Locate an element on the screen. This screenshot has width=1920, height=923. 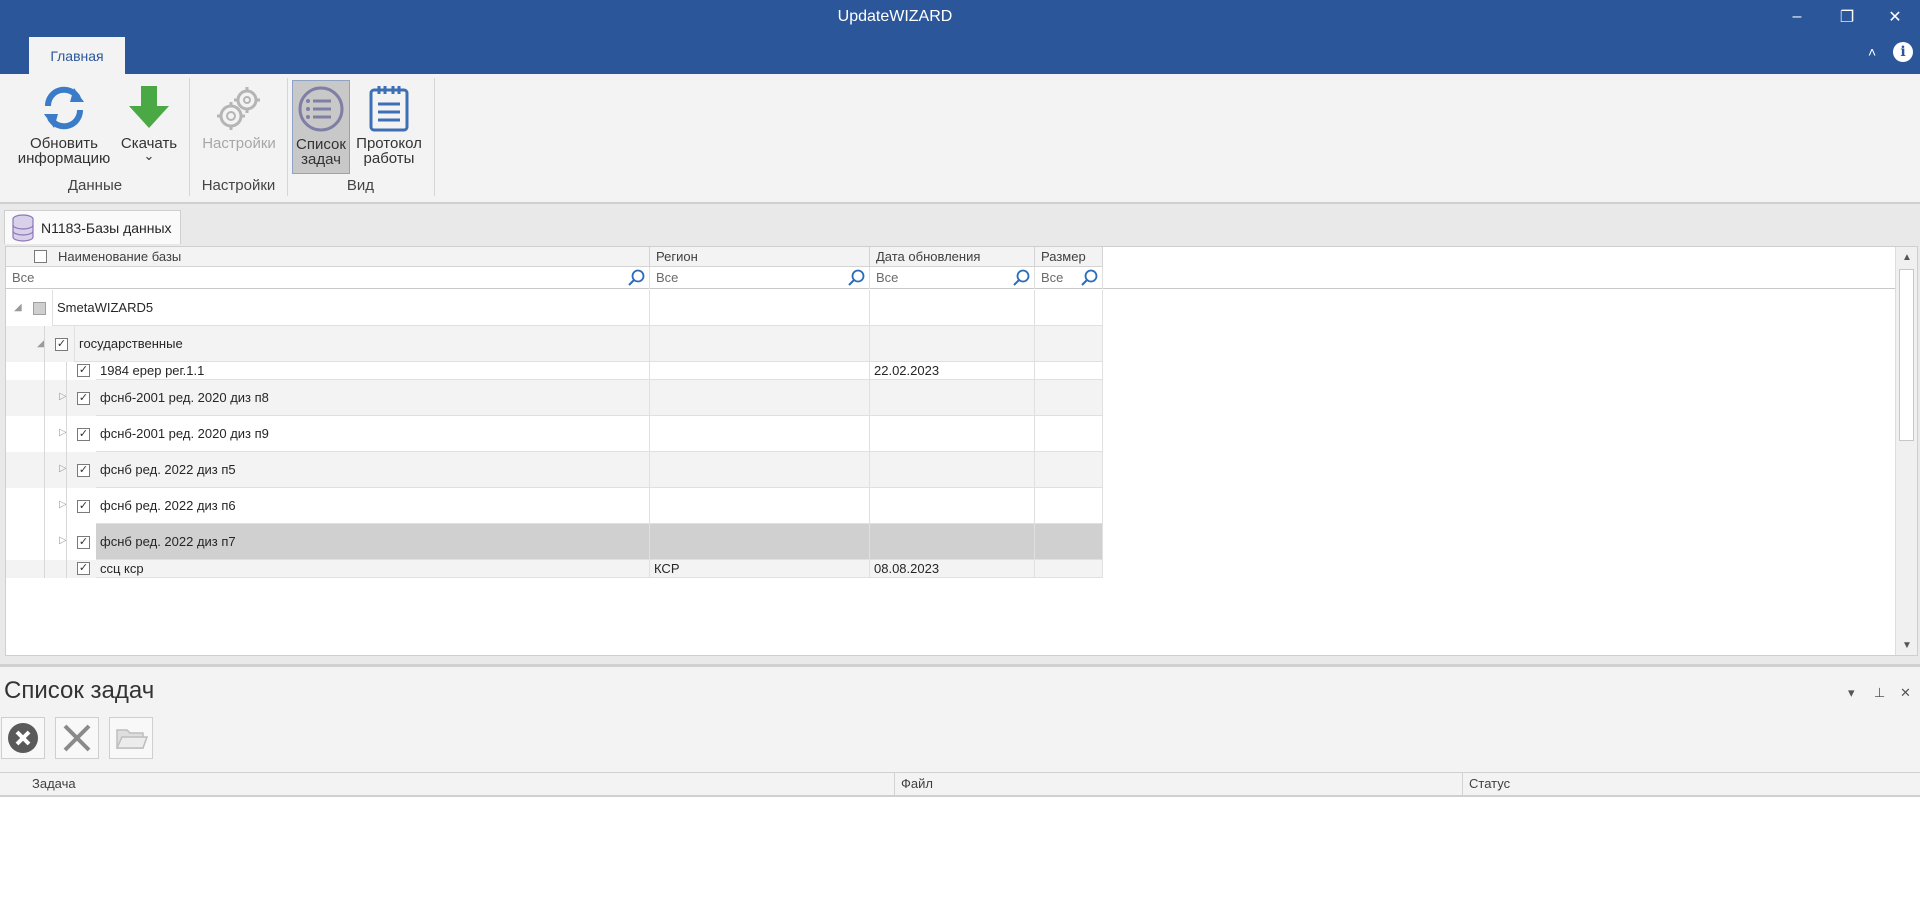
table-row: ссц кср КСР 08.08.2023 is located at coordinates (554, 569).